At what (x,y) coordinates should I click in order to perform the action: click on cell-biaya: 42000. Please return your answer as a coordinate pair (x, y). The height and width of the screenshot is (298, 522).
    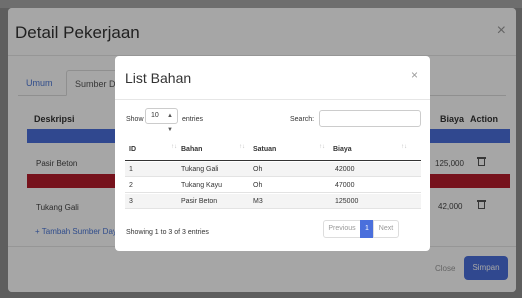
    Looking at the image, I should click on (345, 169).